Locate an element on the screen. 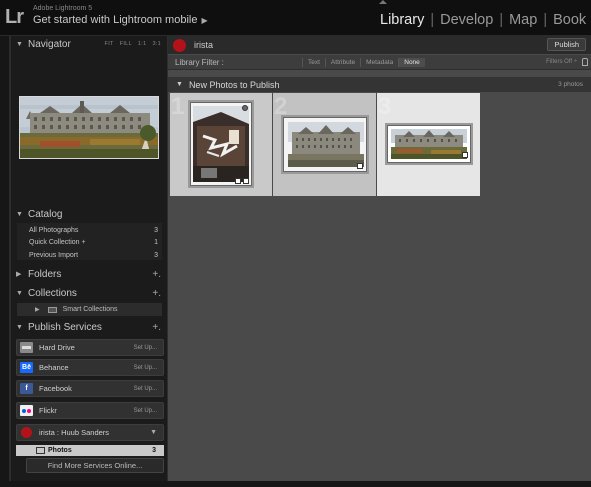  filters-off-dropdown: Filters Off ÷ is located at coordinates (561, 62).